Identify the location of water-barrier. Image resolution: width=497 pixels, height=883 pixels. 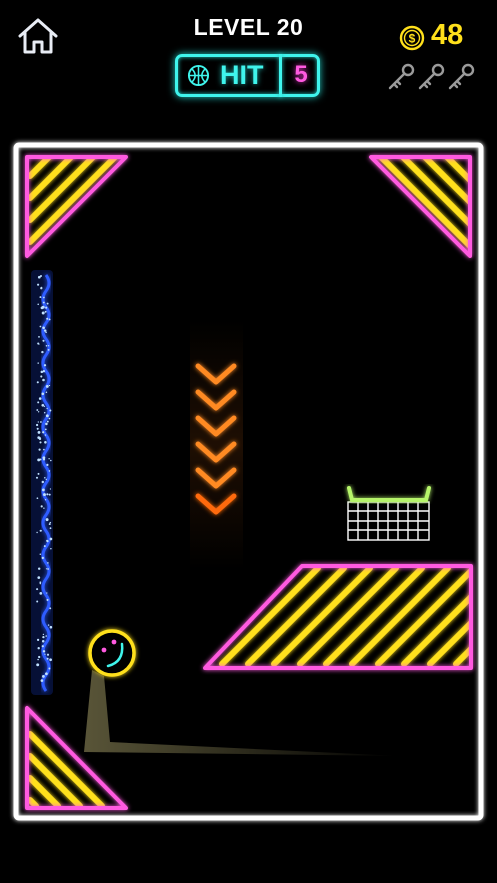
(42, 482).